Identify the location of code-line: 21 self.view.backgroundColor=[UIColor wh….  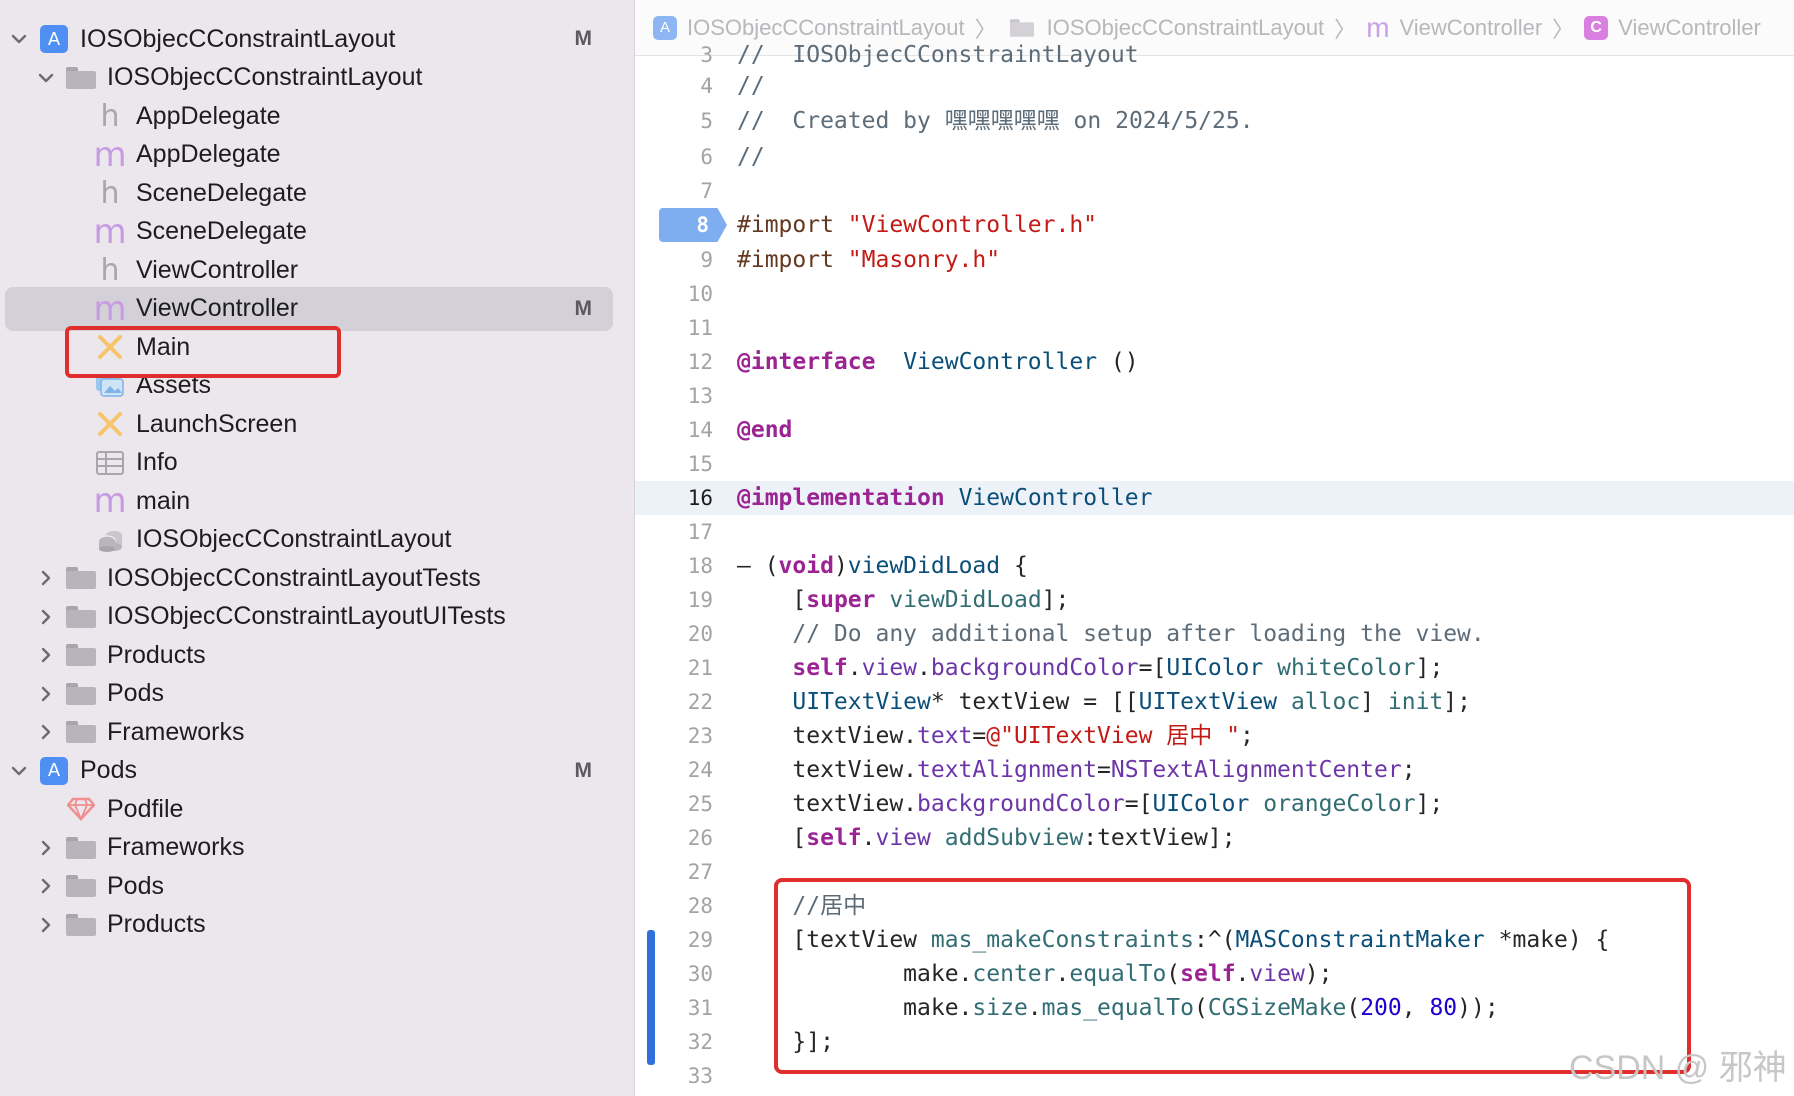
(1214, 668).